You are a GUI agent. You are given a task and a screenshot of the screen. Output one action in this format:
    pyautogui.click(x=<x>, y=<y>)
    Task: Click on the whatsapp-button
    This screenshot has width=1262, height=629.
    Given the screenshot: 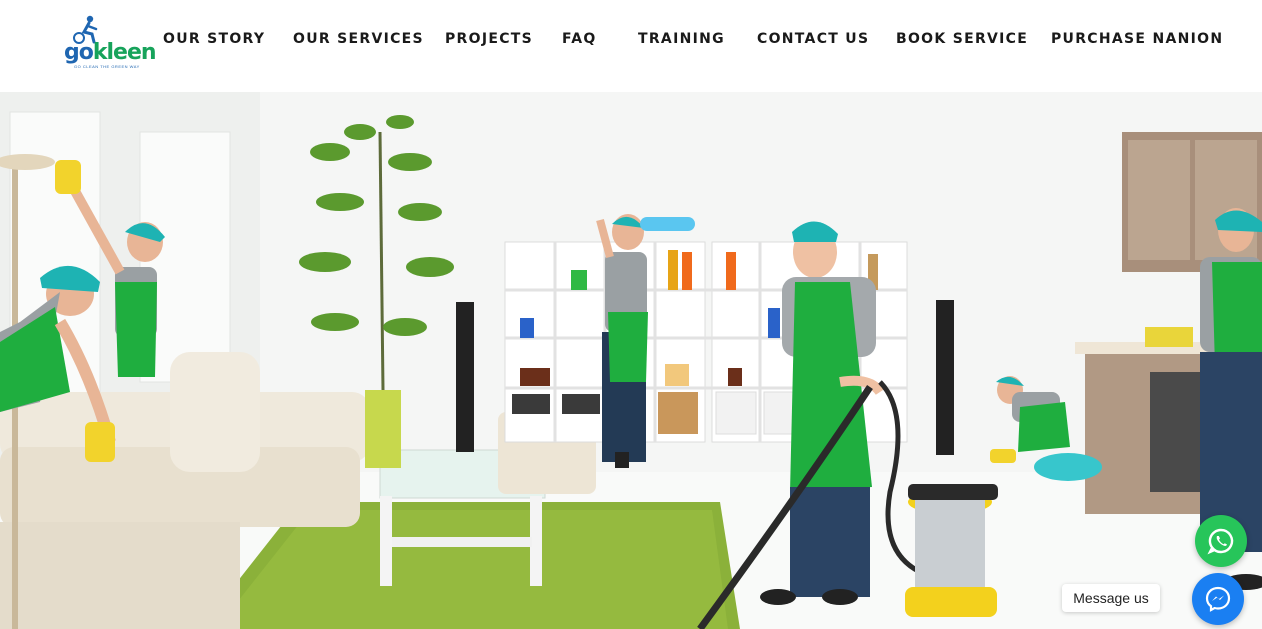 What is the action you would take?
    pyautogui.click(x=1221, y=541)
    